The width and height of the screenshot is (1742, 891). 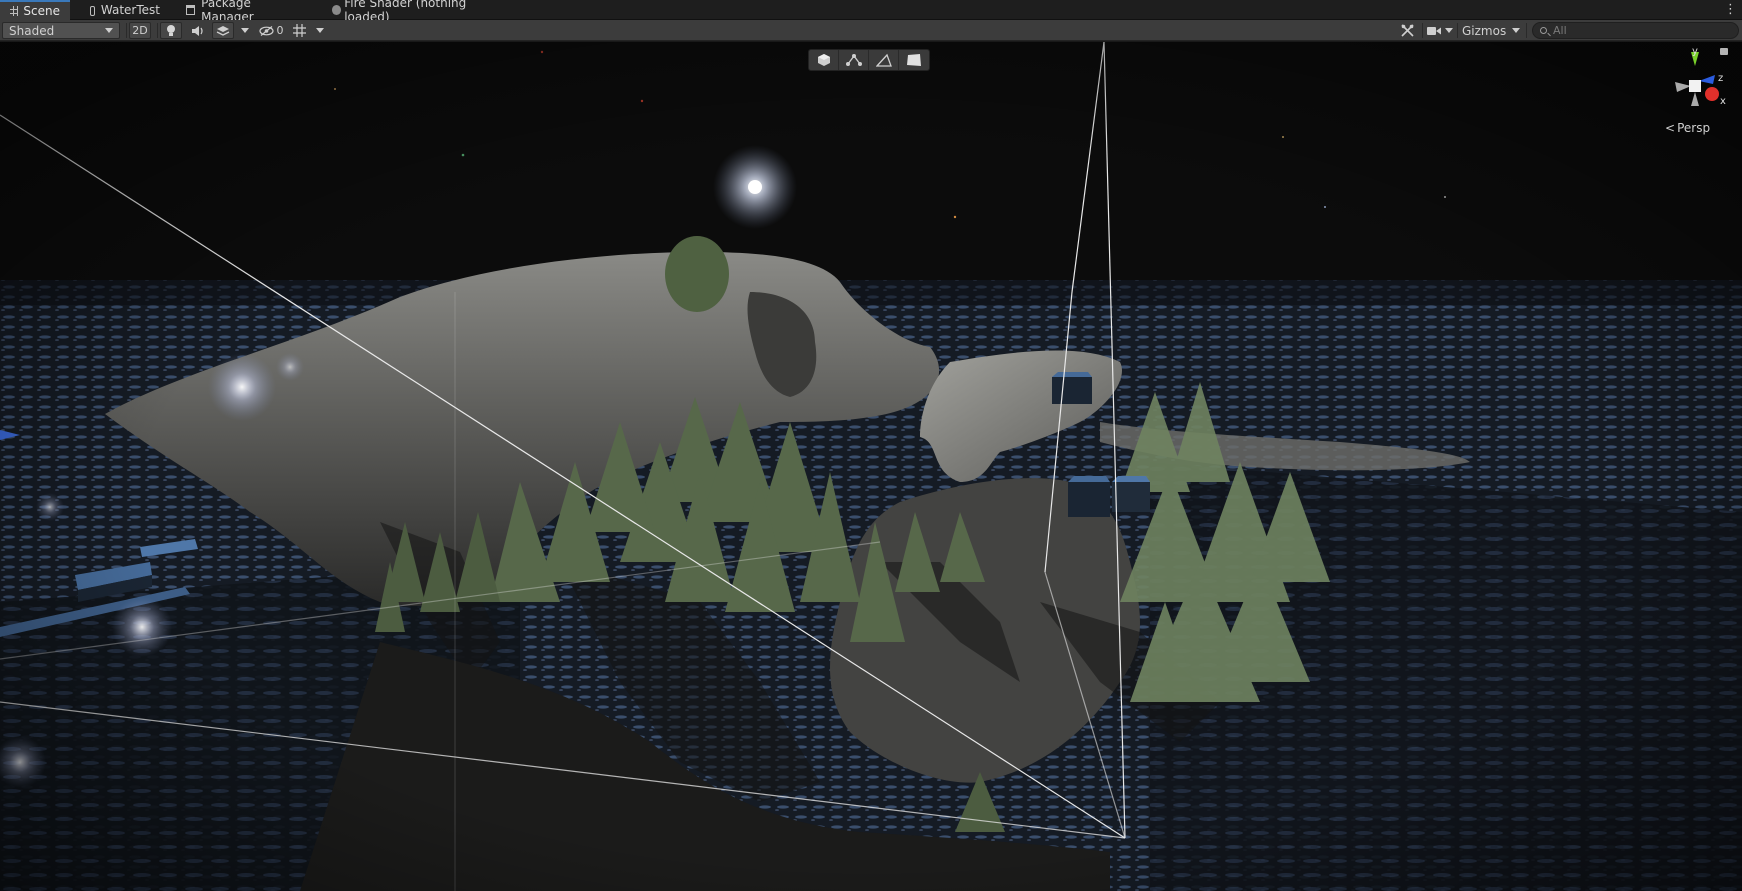 I want to click on effects-toggle-button, so click(x=223, y=30).